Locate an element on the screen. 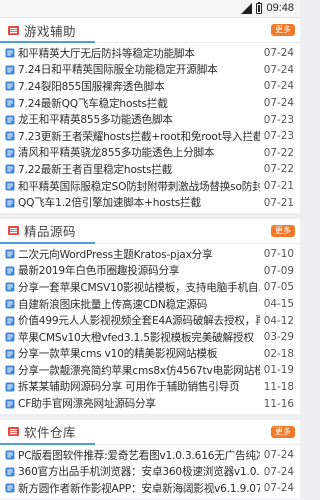 This screenshot has height=500, width=320. article-title-link: 龙王和平精英855多功能透色脚本 is located at coordinates (139, 119).